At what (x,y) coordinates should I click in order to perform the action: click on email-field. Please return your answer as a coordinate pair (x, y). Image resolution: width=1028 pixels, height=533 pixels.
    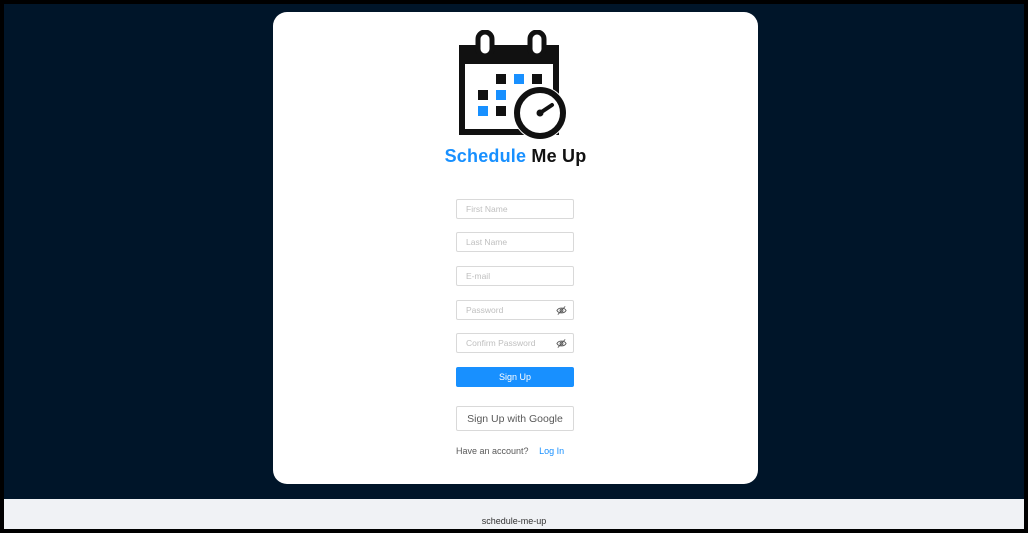
    Looking at the image, I should click on (515, 276).